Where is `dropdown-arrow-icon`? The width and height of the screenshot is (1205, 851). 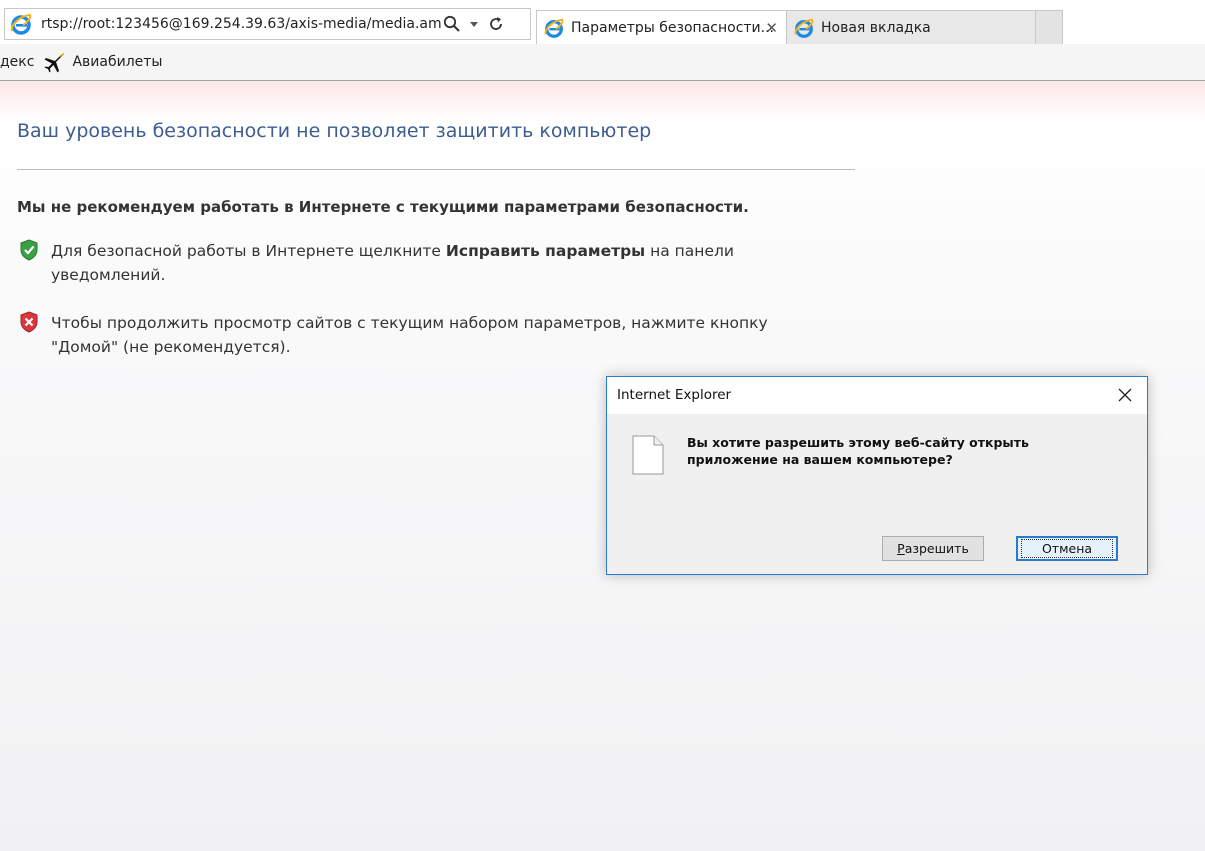 dropdown-arrow-icon is located at coordinates (474, 24).